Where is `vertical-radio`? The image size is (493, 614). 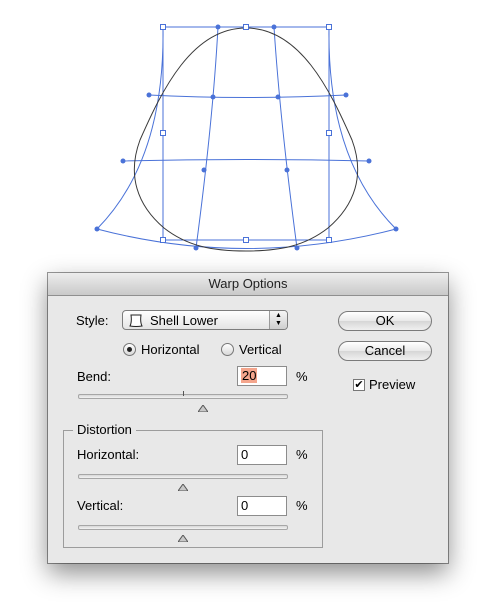 vertical-radio is located at coordinates (227, 349).